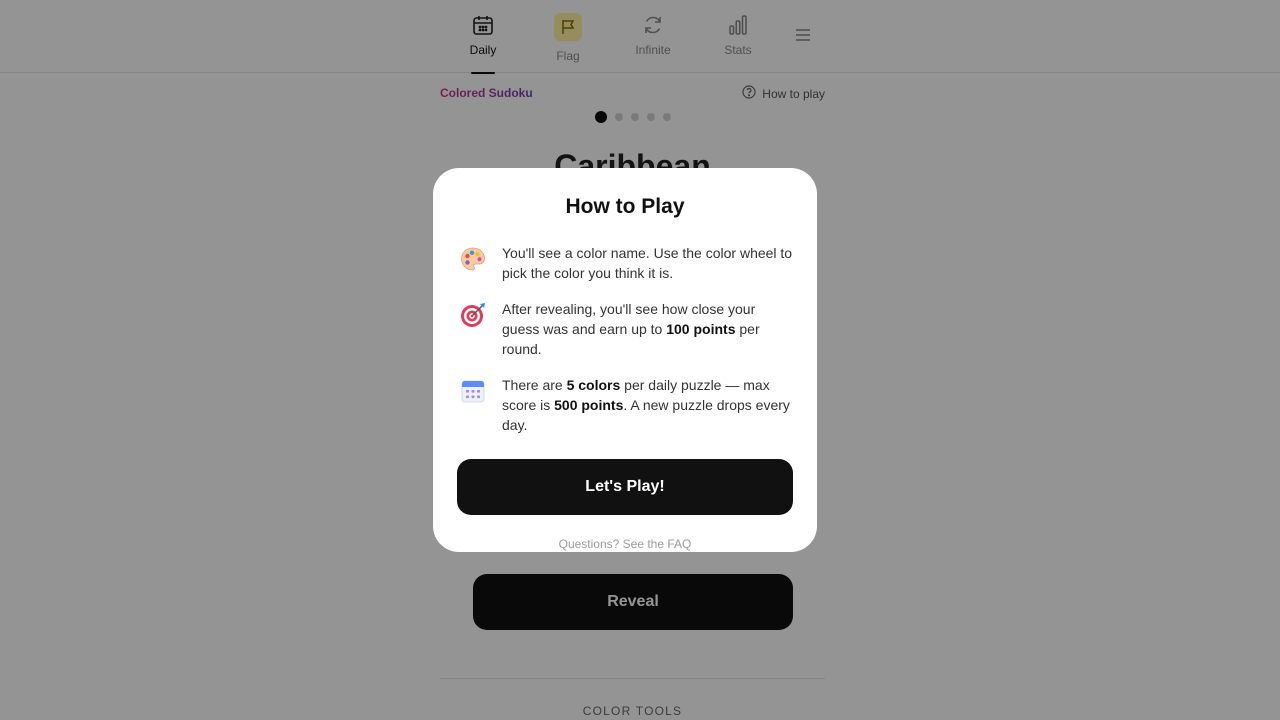 The image size is (1280, 720). I want to click on lets-play-button: Let's Play!, so click(625, 487).